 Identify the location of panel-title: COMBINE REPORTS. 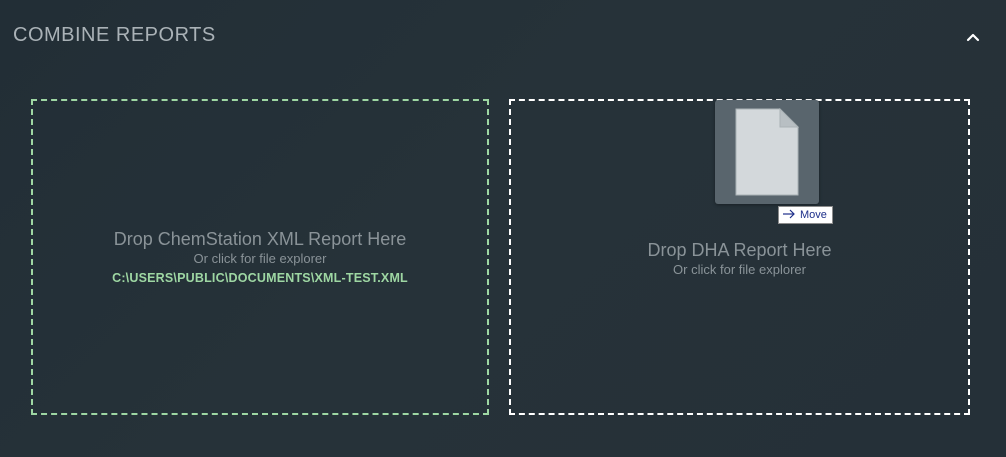
(114, 35).